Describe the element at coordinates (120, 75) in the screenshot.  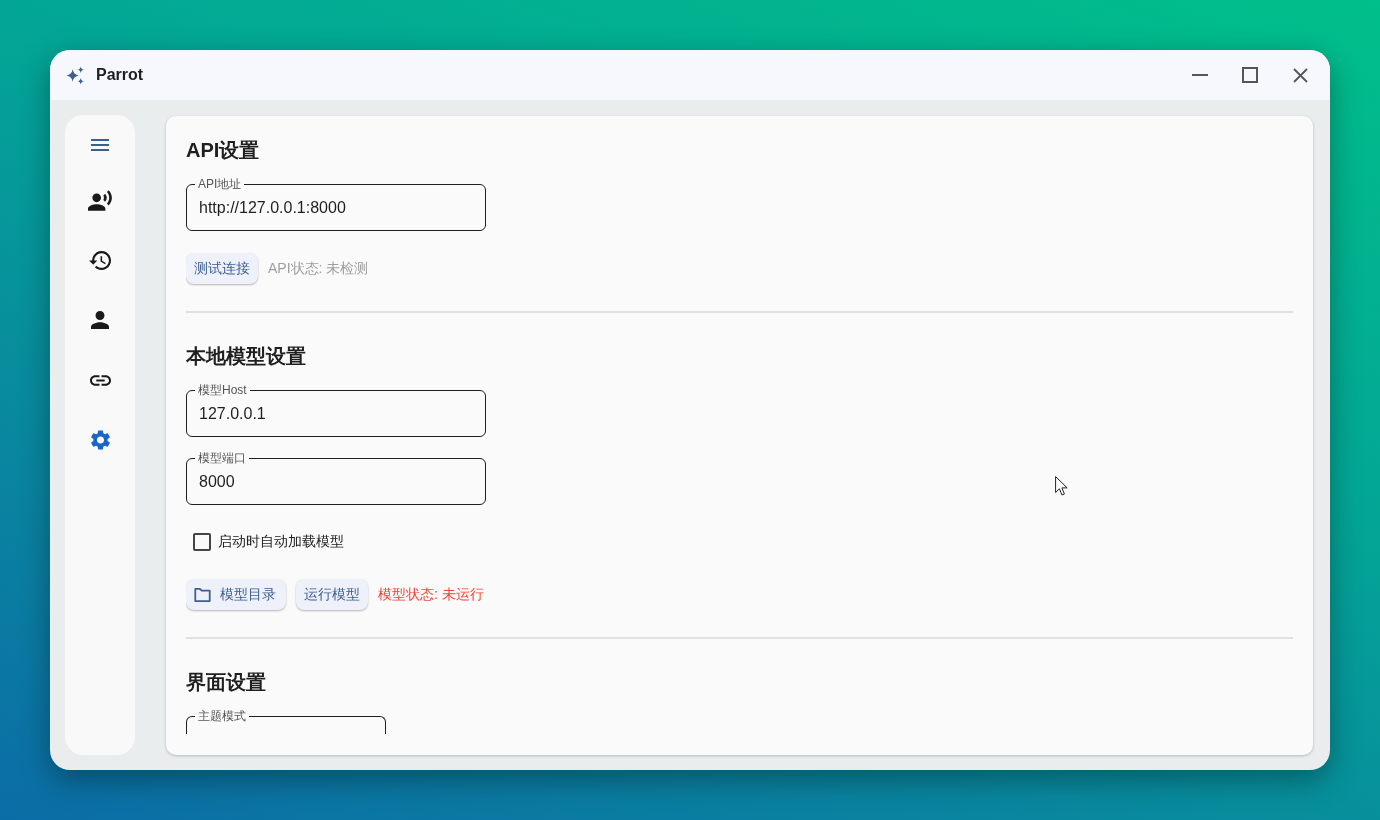
I see `window-title: Parrot` at that location.